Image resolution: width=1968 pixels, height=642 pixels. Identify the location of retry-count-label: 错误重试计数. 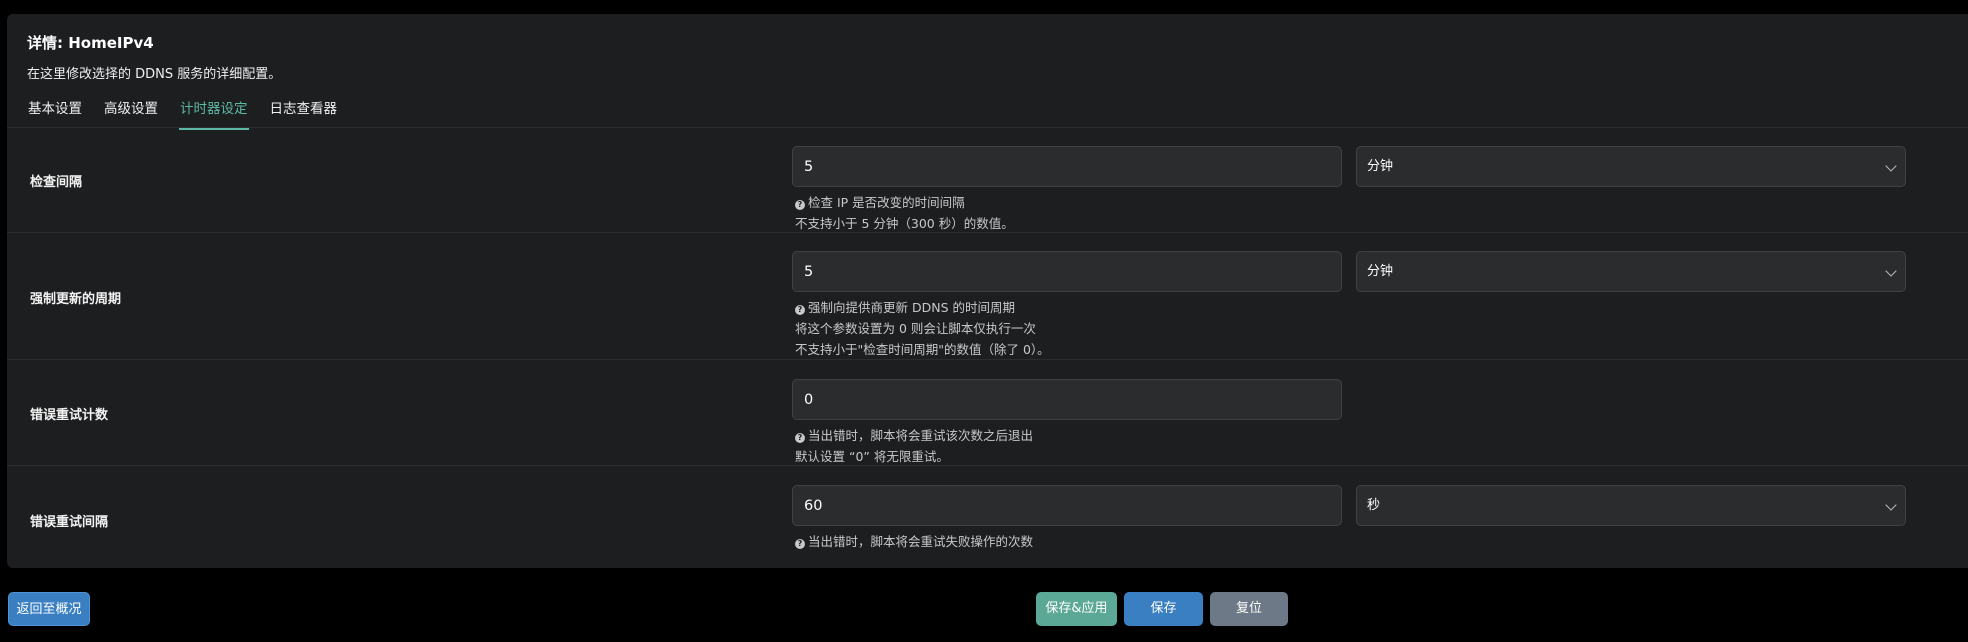
(69, 415).